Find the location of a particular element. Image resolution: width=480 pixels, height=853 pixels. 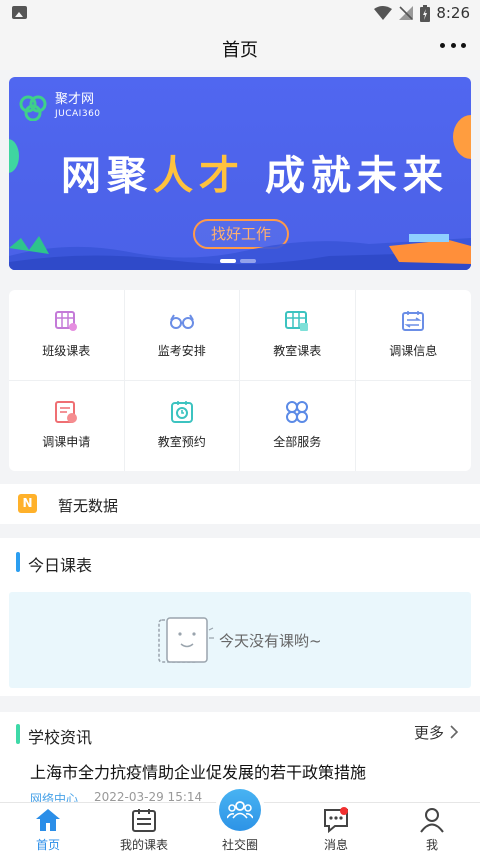

tab-me: 我 is located at coordinates (432, 828).